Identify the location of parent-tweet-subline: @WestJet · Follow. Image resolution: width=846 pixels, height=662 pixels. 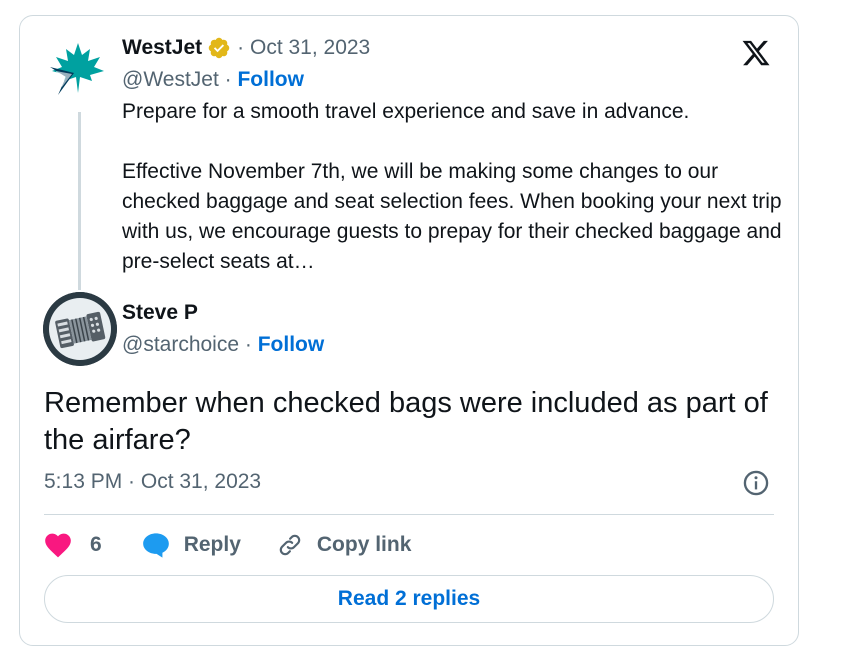
(213, 80).